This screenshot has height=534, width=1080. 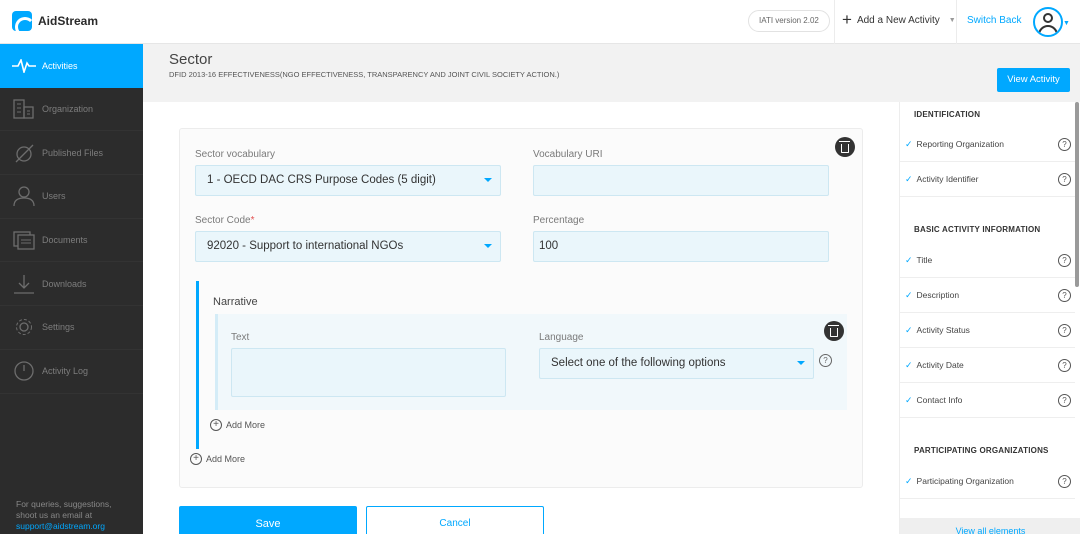 I want to click on element-link-reporting-organization: ✓ Reporting Organization ?, so click(x=987, y=144).